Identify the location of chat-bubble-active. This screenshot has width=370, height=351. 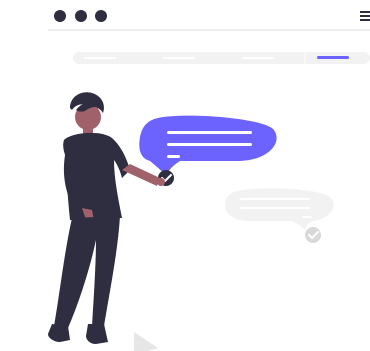
(208, 150).